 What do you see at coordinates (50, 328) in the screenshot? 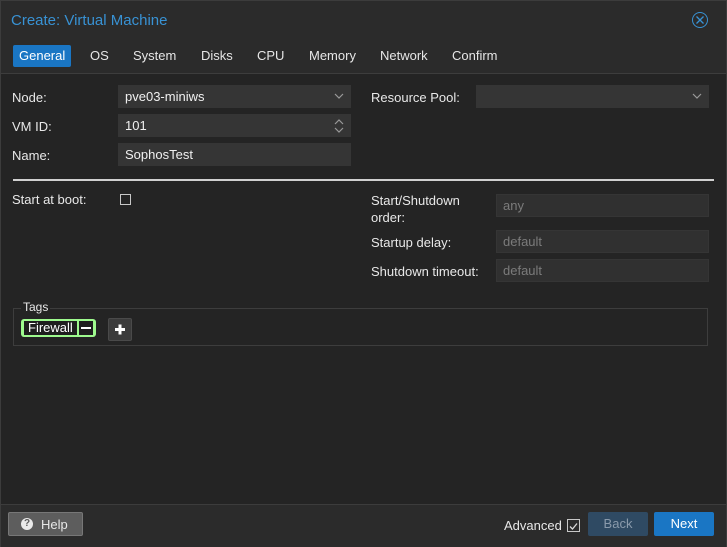
I see `tag-label: Firewall` at bounding box center [50, 328].